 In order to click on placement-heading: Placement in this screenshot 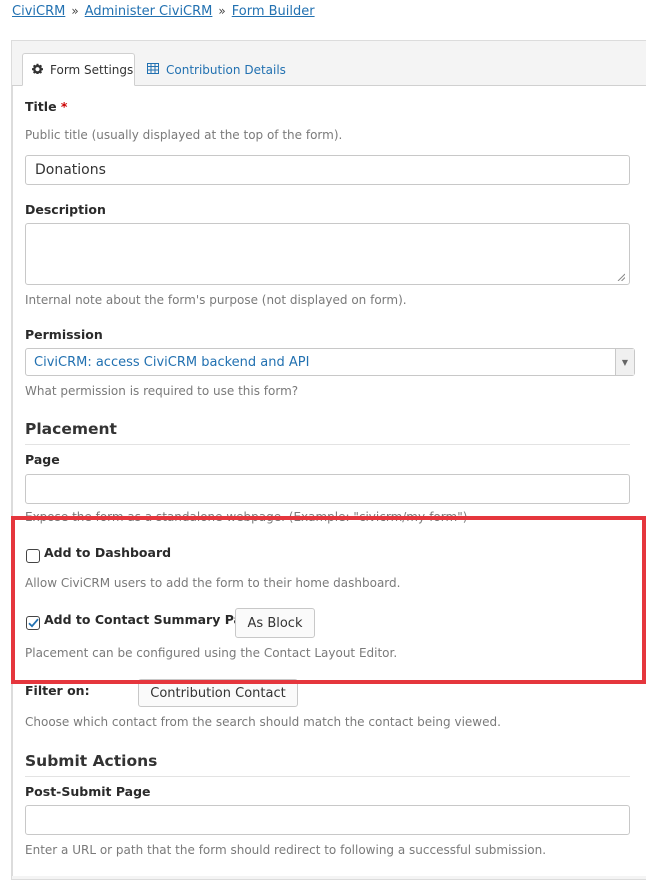, I will do `click(71, 429)`.